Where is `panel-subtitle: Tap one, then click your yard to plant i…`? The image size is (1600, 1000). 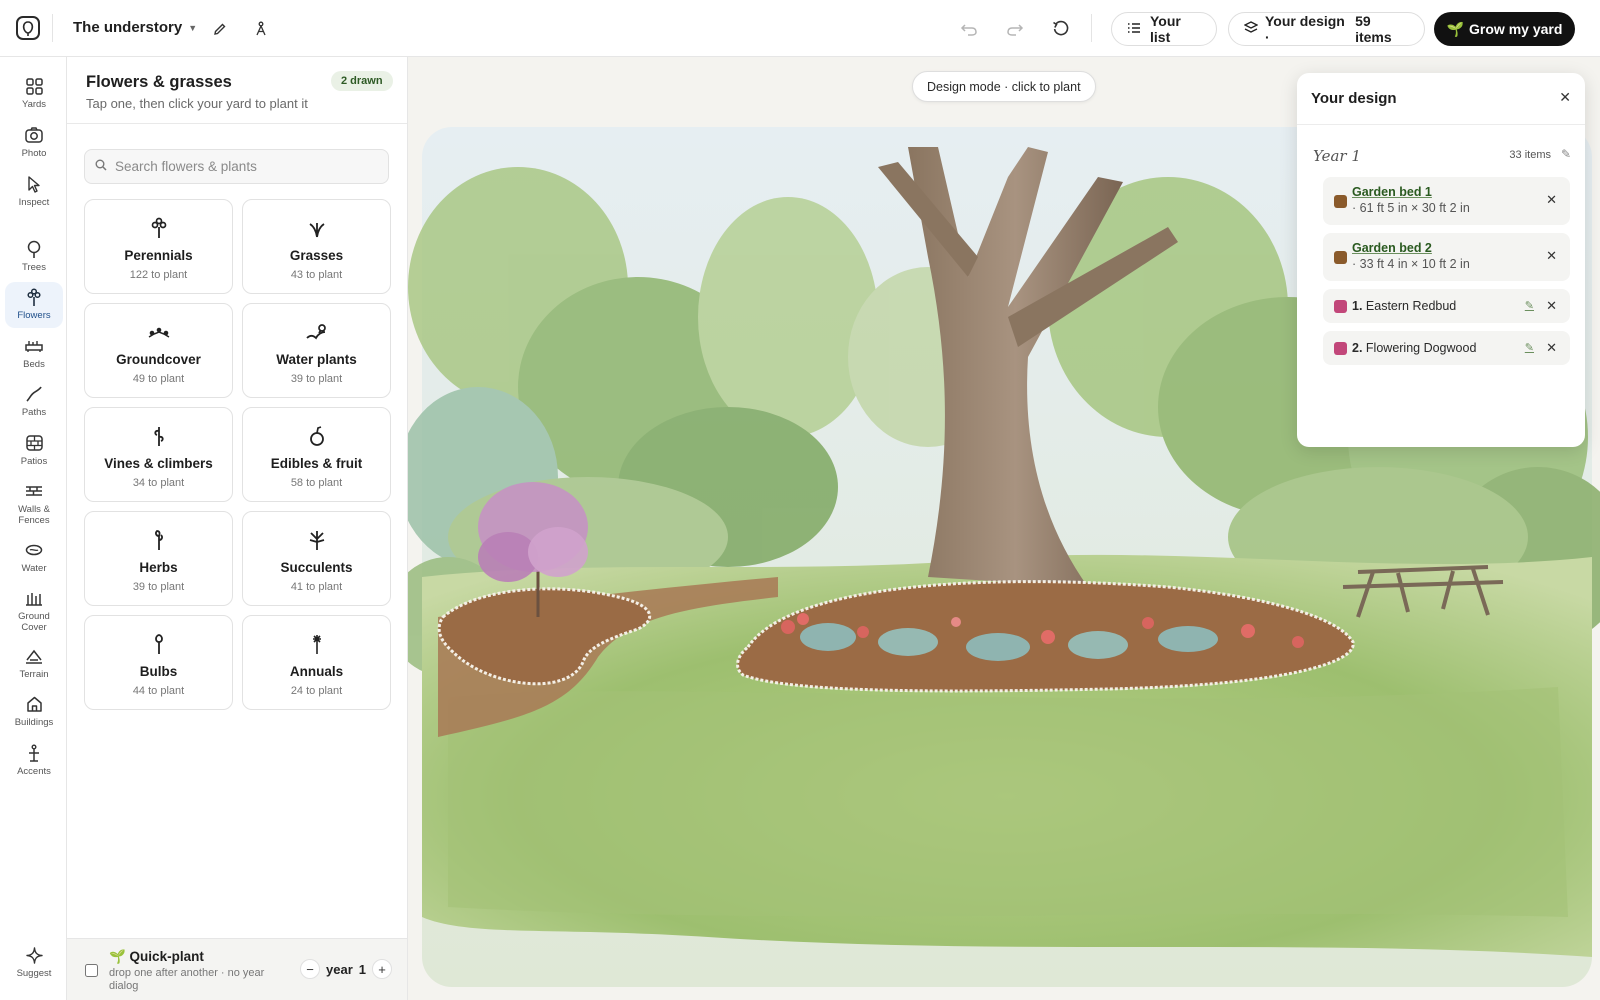
panel-subtitle: Tap one, then click your yard to plant i… is located at coordinates (197, 103).